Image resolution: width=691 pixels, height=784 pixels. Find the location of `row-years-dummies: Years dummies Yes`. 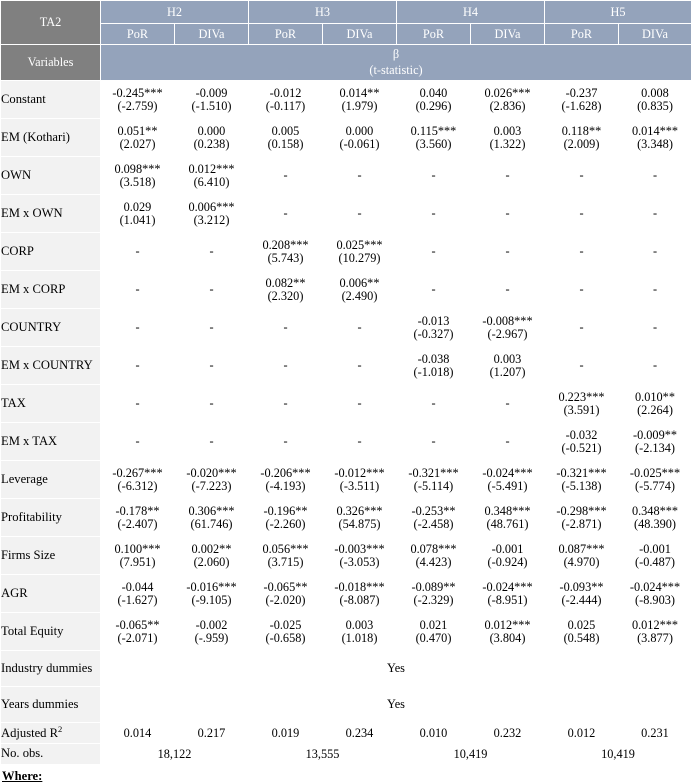

row-years-dummies: Years dummies Yes is located at coordinates (346, 705).